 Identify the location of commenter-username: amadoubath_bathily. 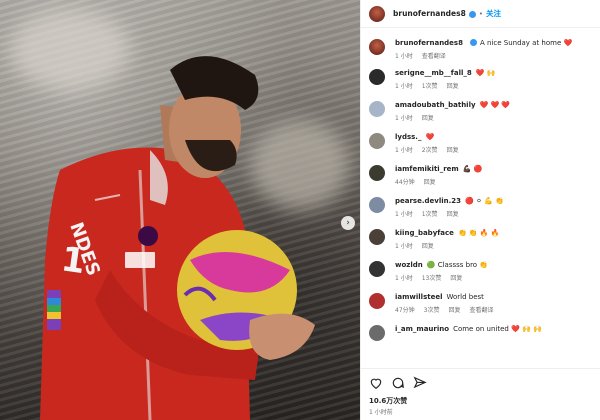
(435, 105).